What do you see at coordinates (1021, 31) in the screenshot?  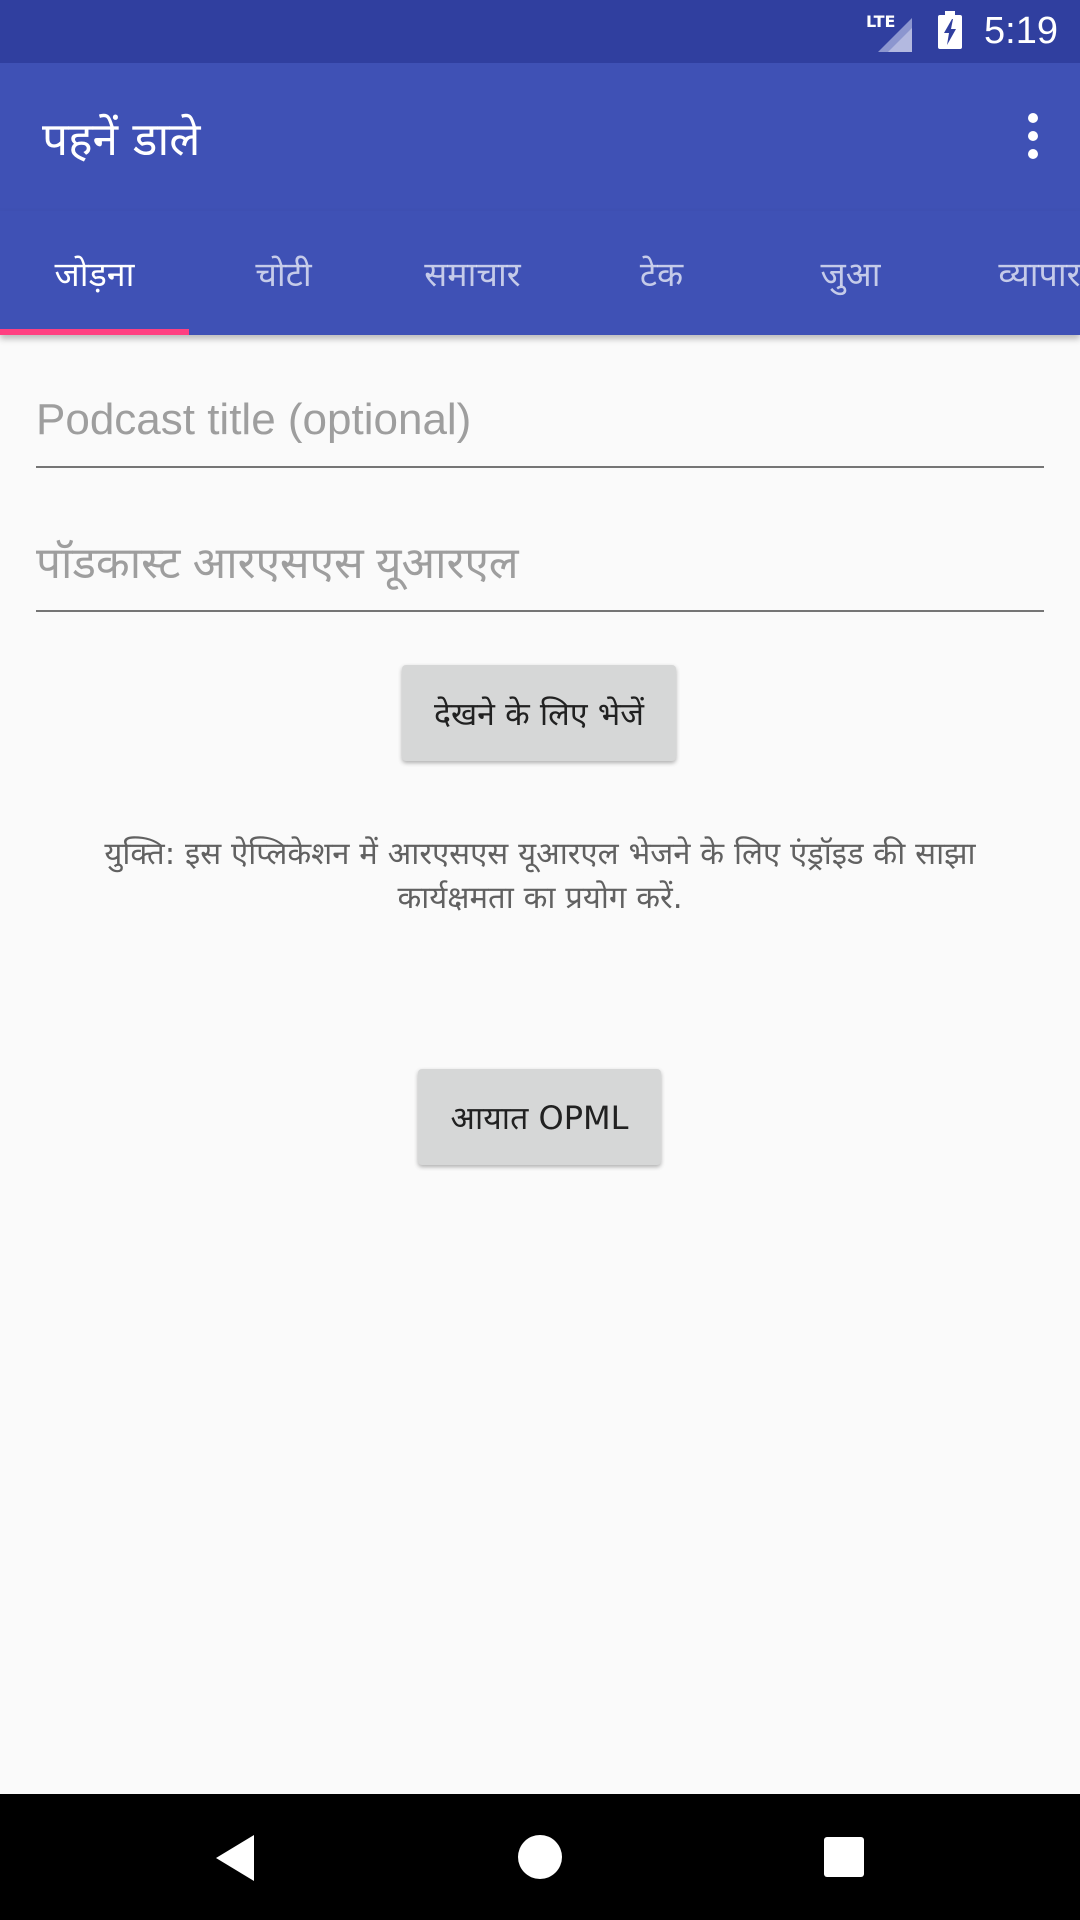 I see `clock: 5:19` at bounding box center [1021, 31].